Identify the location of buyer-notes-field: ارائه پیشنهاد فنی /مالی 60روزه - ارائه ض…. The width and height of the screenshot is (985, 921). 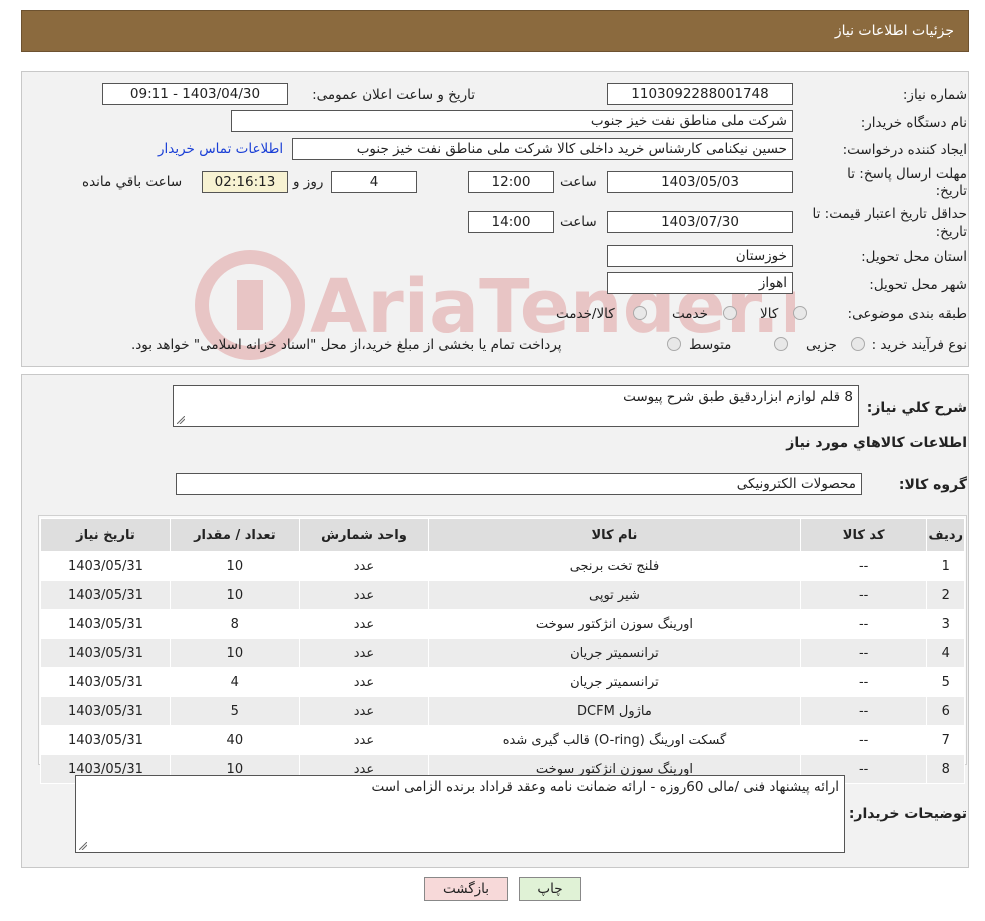
(460, 814).